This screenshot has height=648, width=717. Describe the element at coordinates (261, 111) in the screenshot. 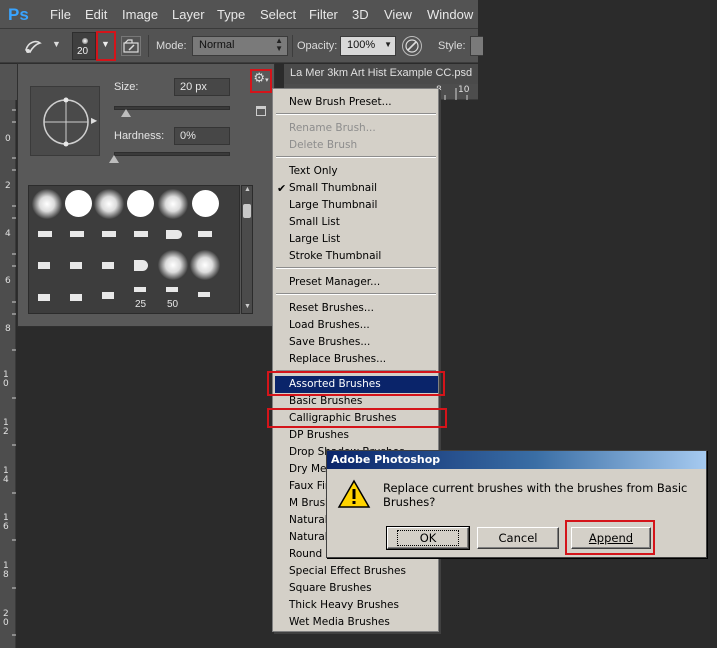

I see `new-preset-icon` at that location.